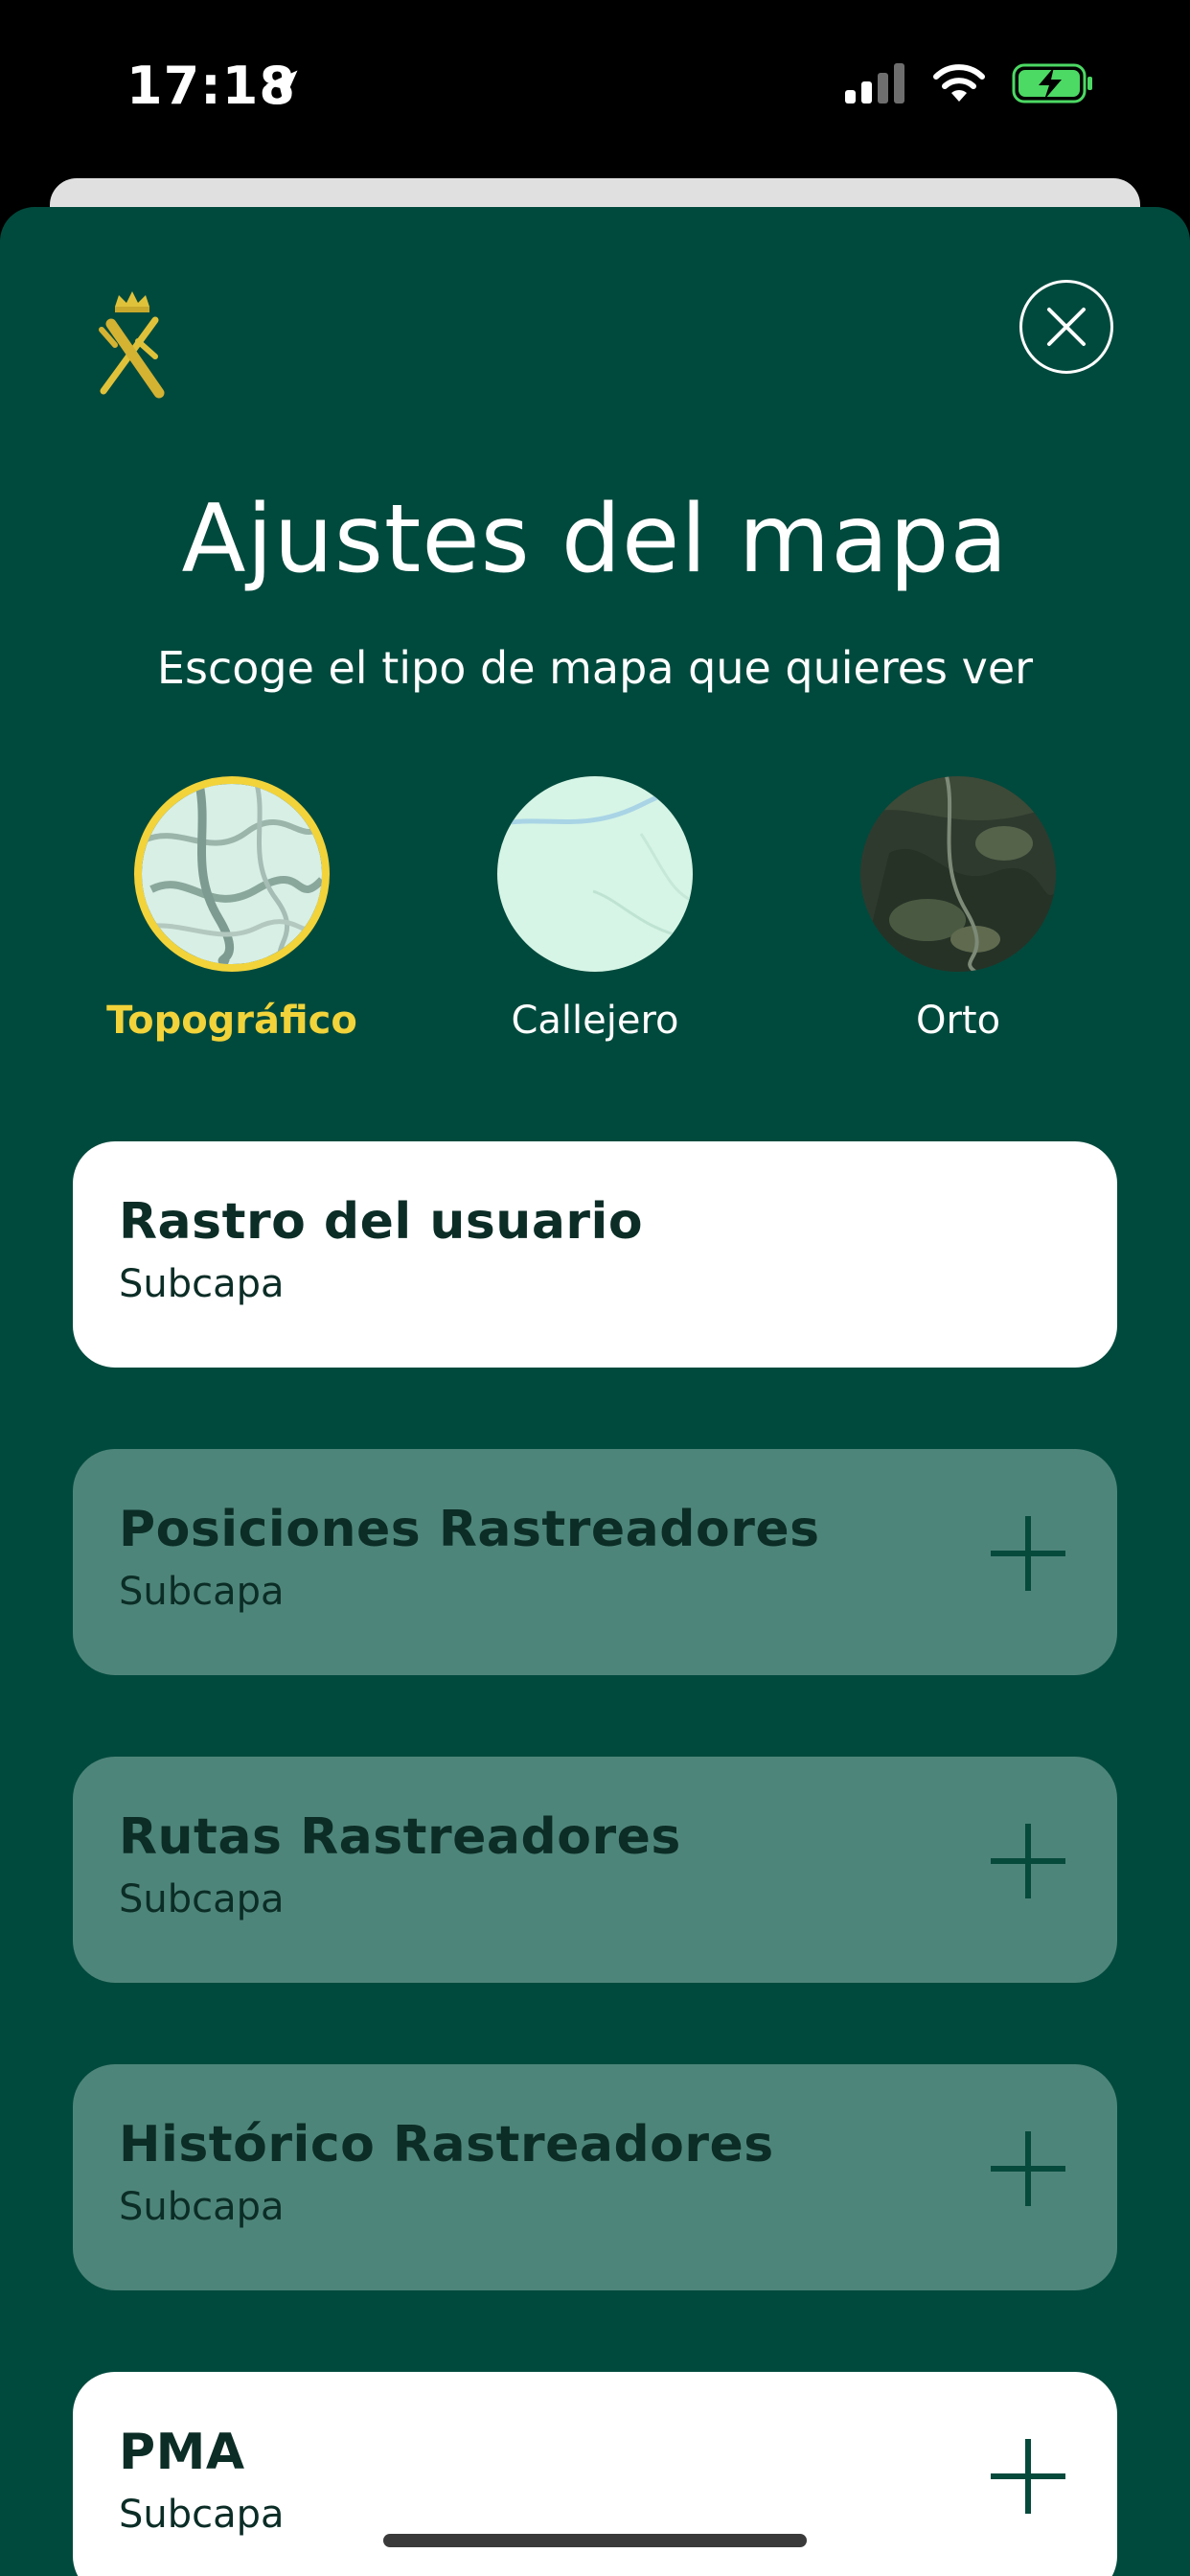 This screenshot has height=2576, width=1190. I want to click on map-type-callejero: Callejero, so click(595, 909).